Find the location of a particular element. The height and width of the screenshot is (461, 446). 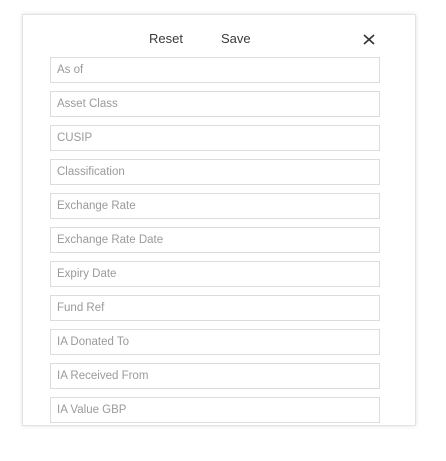

reset-button: Reset is located at coordinates (166, 38).